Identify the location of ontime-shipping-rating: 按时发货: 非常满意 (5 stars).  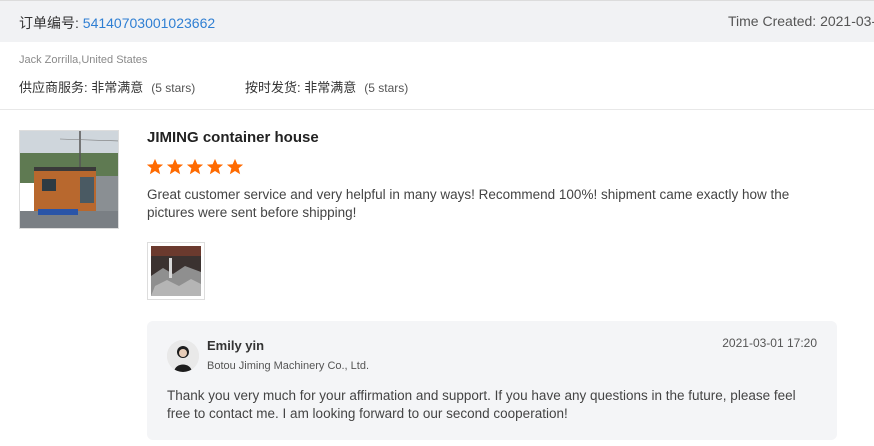
(326, 86).